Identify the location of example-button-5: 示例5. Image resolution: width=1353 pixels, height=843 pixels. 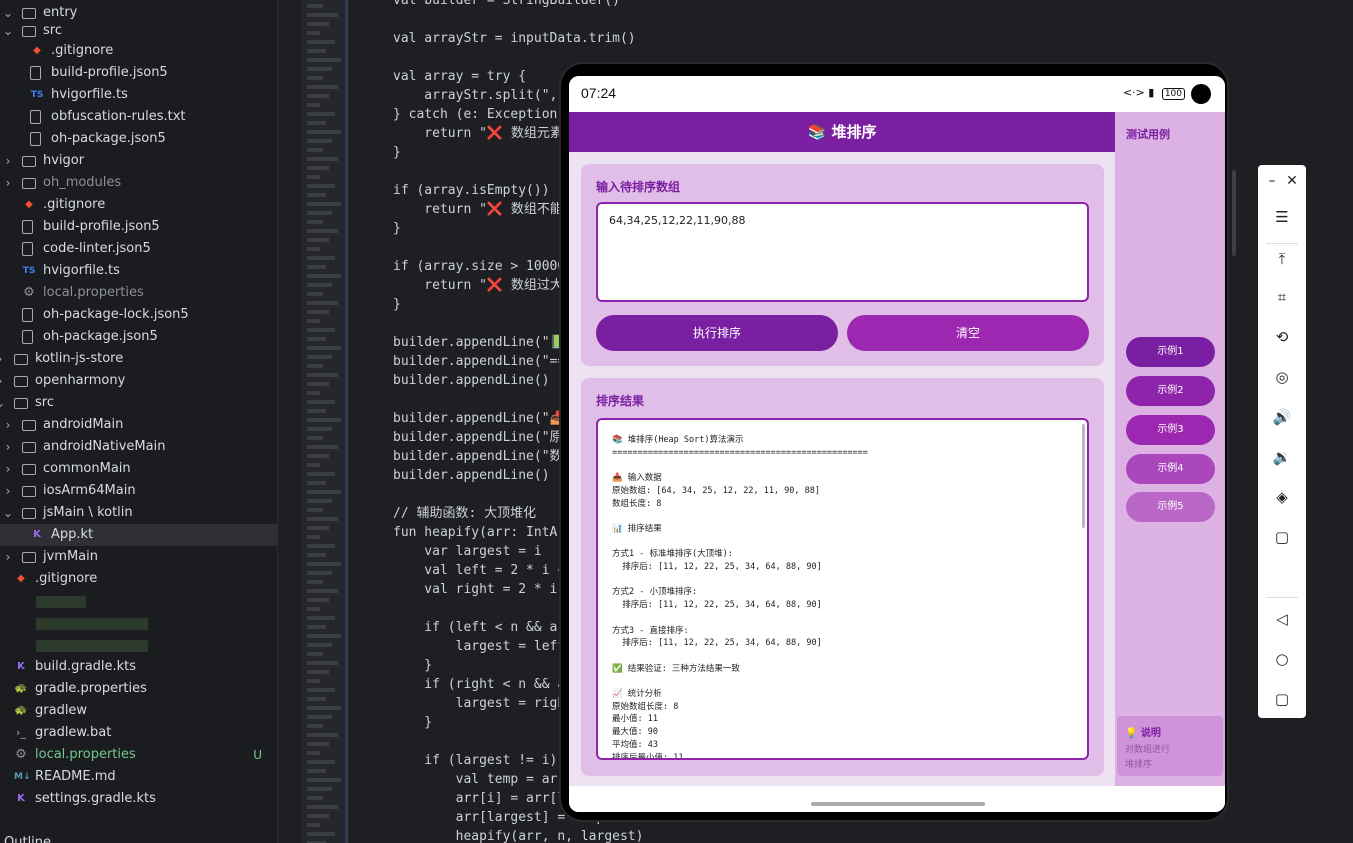
(1170, 507).